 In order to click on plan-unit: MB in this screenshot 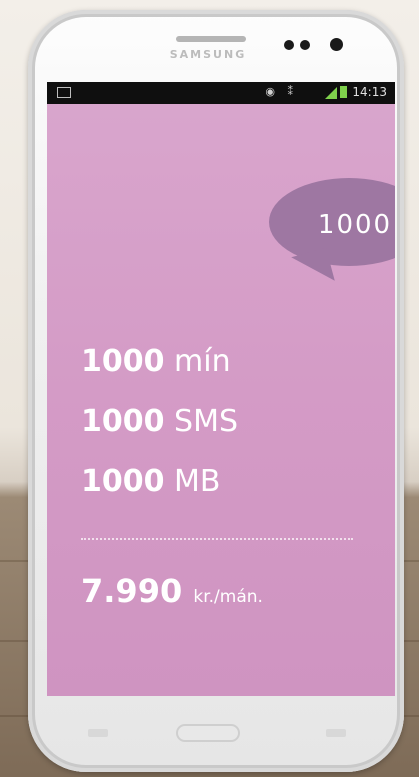, I will do `click(197, 481)`.